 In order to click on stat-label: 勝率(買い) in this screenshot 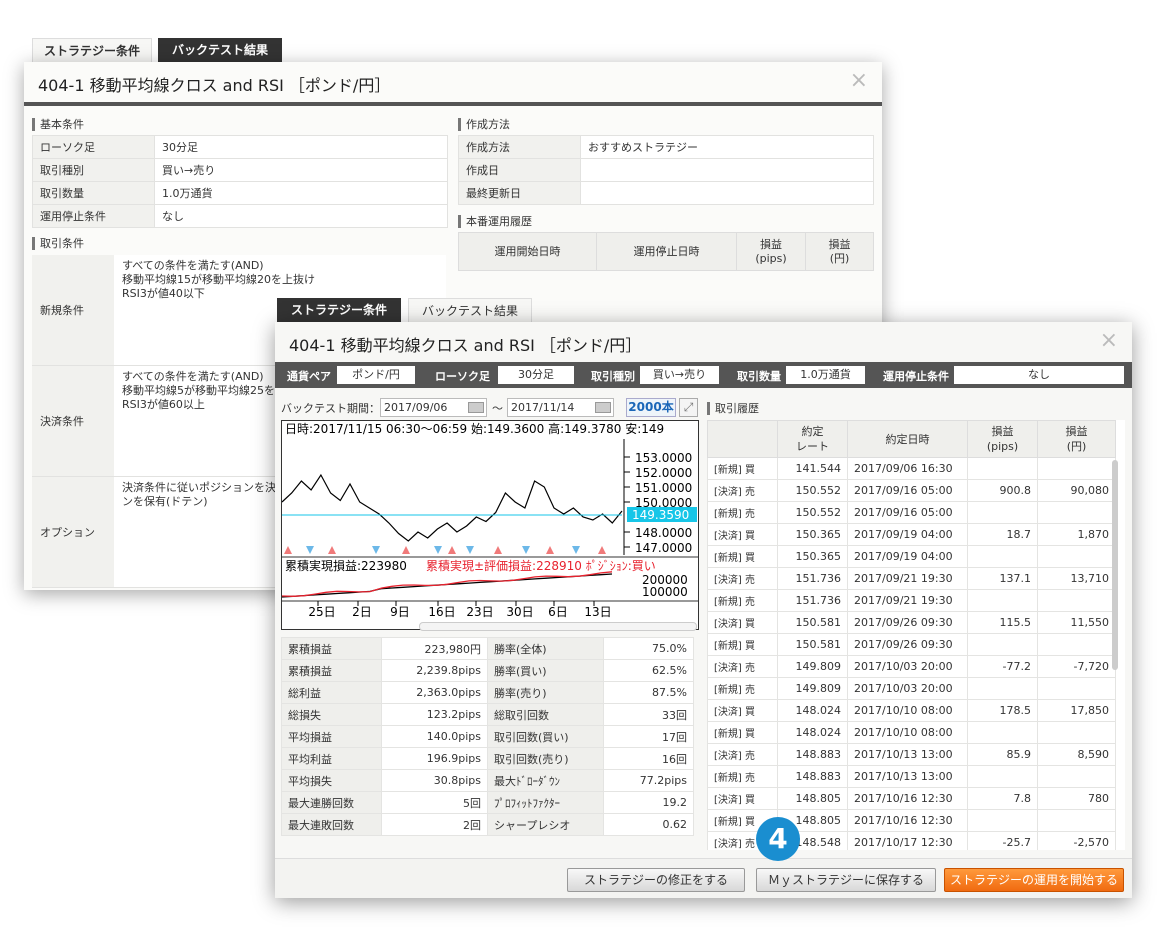, I will do `click(545, 670)`.